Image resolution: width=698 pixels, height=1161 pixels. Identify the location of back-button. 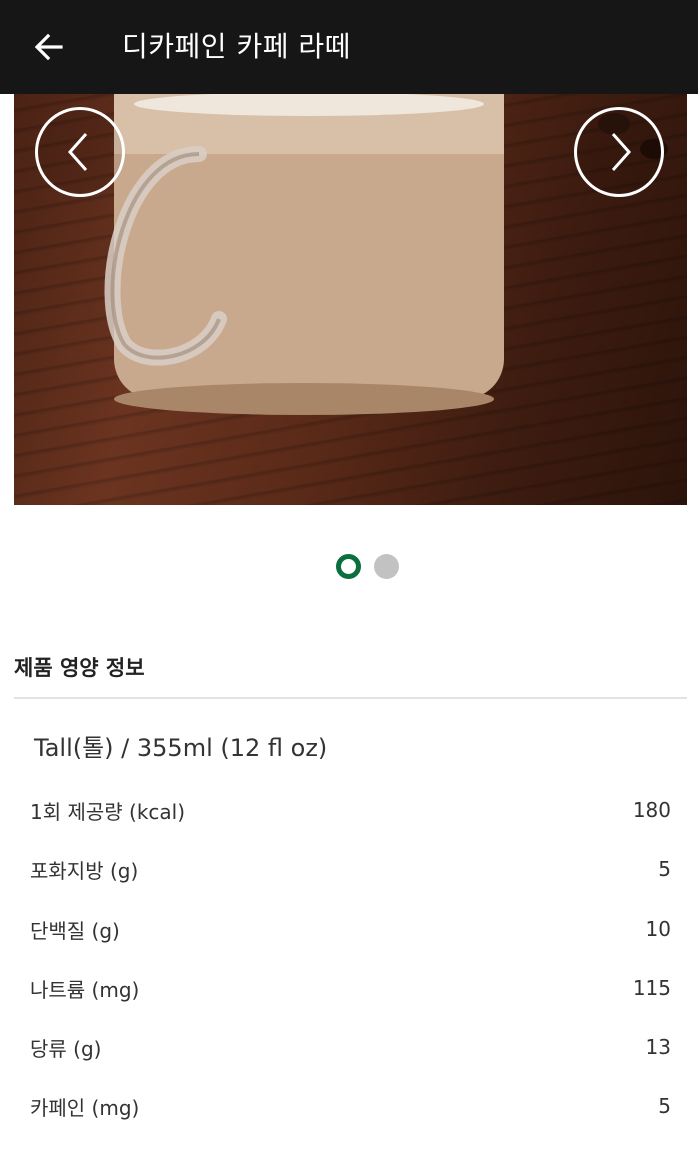
(49, 47).